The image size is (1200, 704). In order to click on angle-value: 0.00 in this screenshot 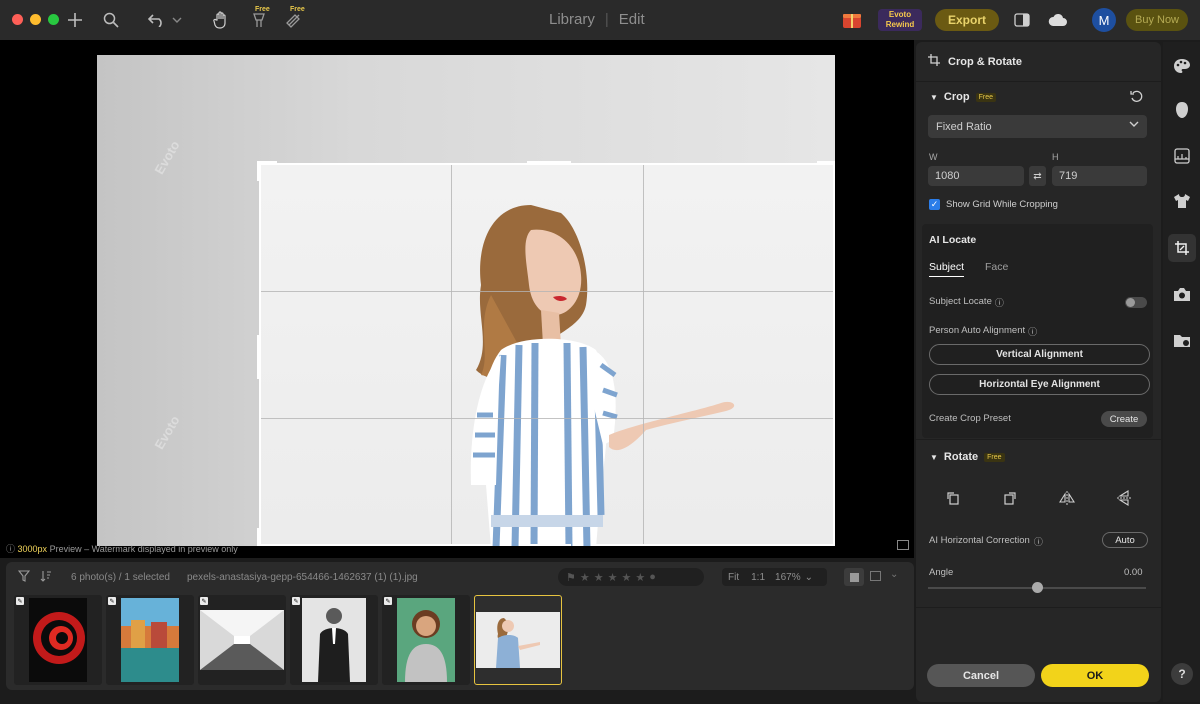, I will do `click(1133, 572)`.